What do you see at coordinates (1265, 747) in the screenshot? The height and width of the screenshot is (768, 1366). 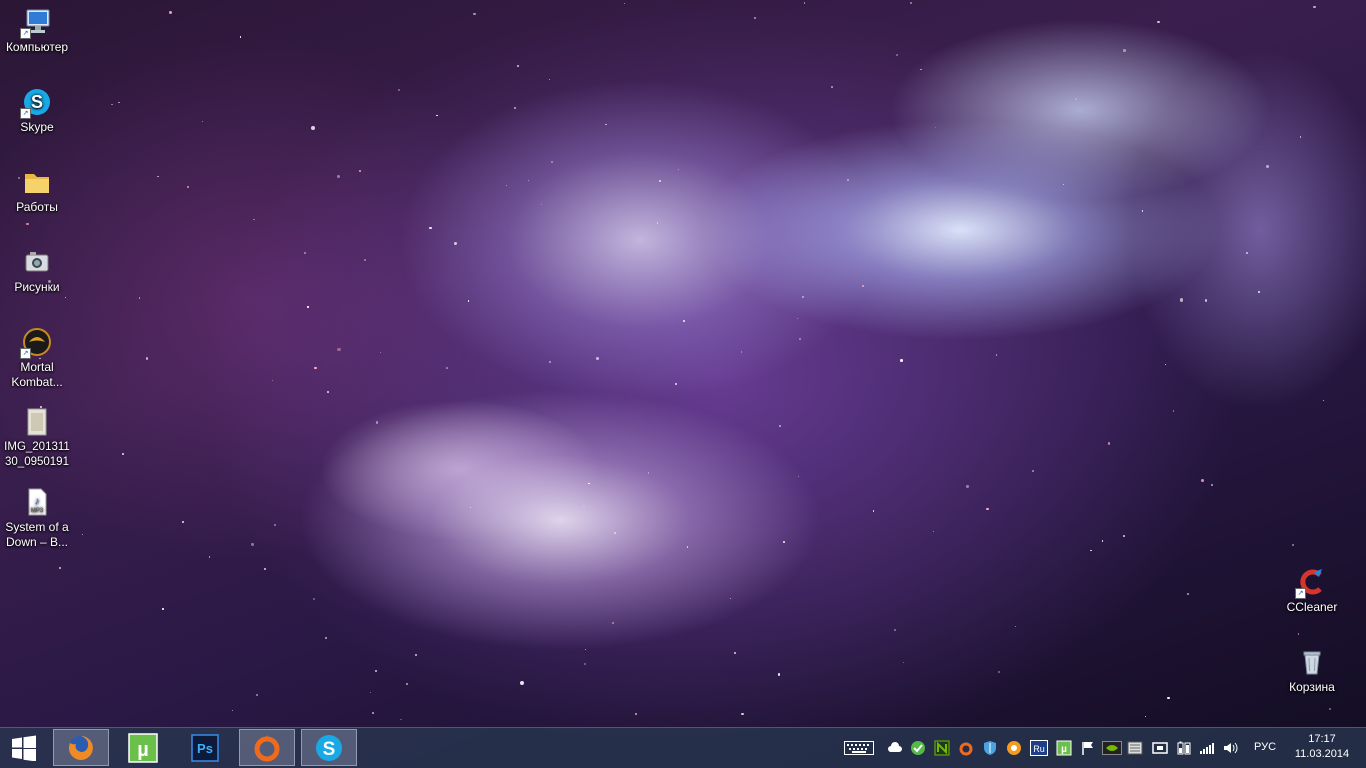 I see `language-indicator: РУС` at bounding box center [1265, 747].